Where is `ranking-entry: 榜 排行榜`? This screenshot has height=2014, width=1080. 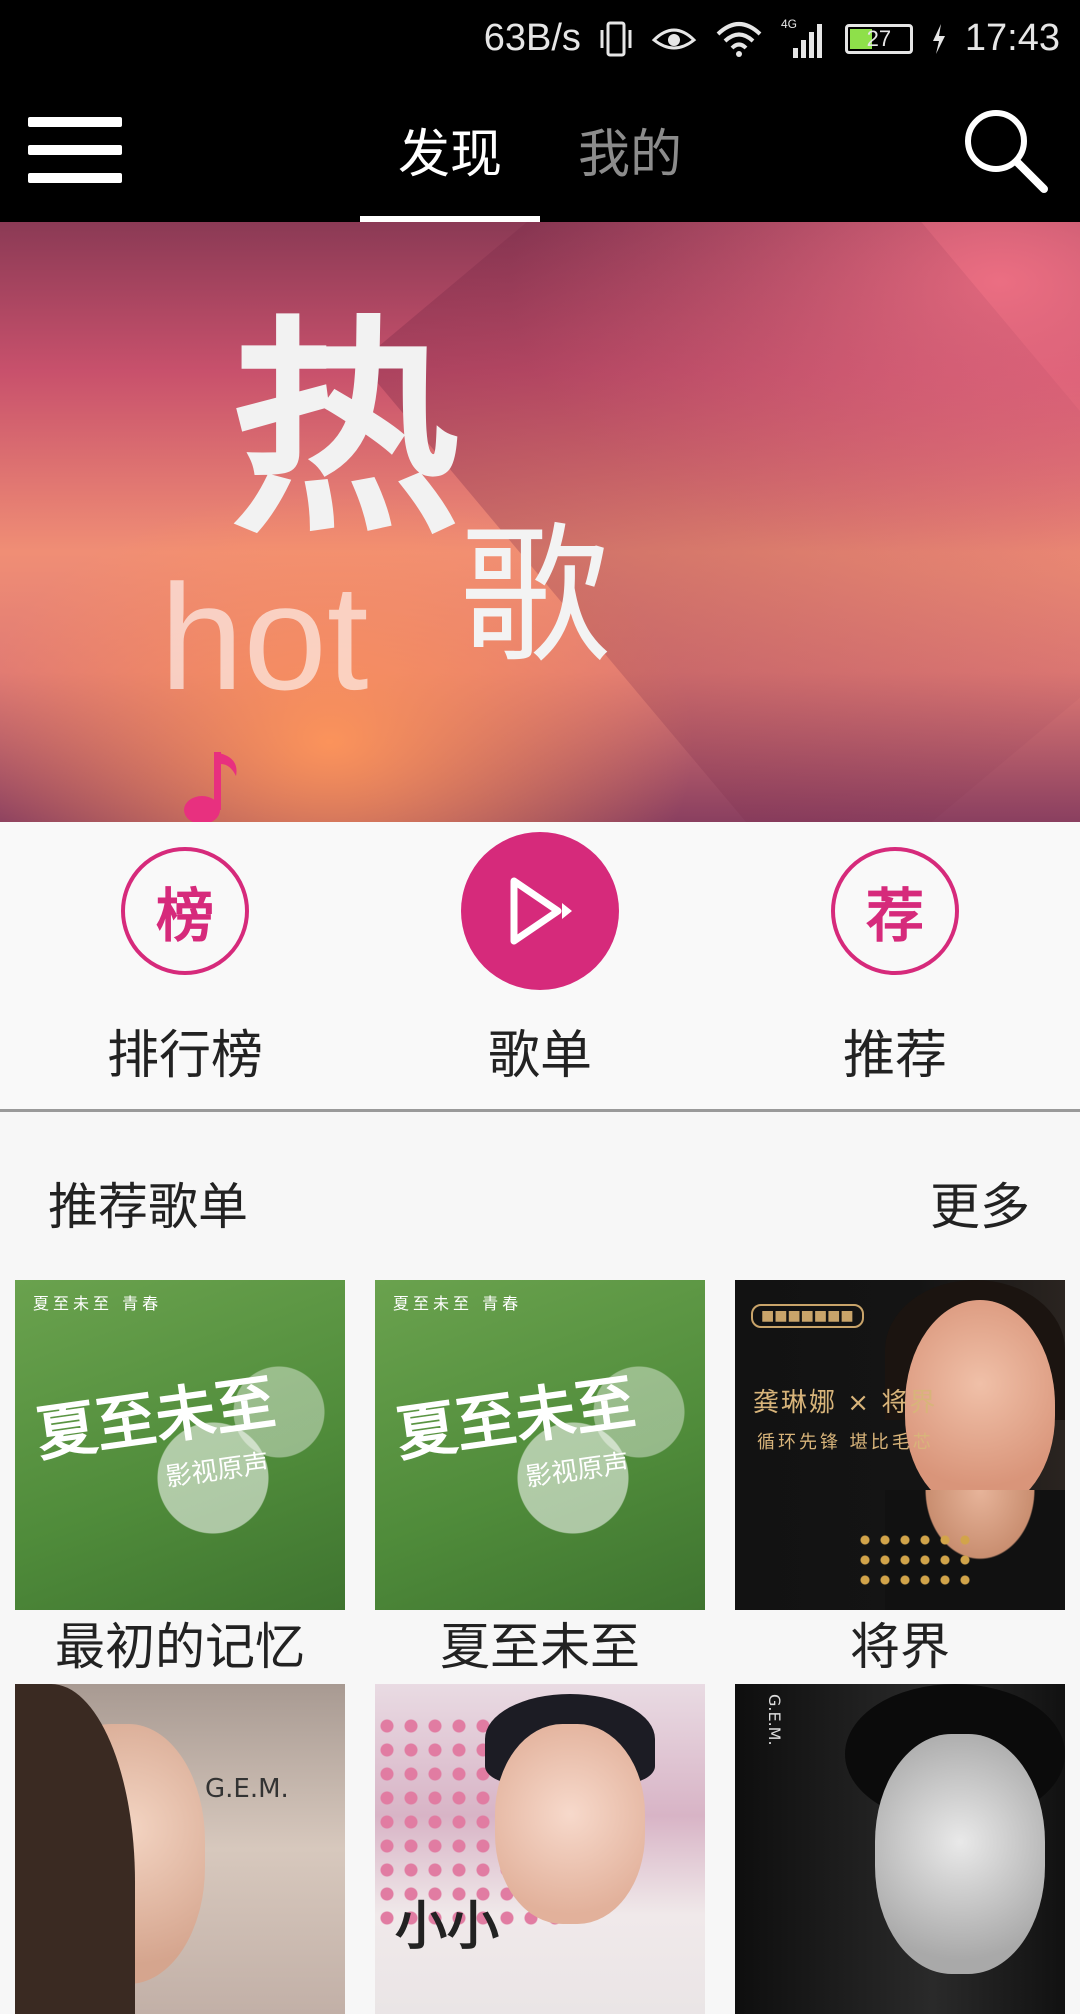
ranking-entry: 榜 排行榜 is located at coordinates (185, 967).